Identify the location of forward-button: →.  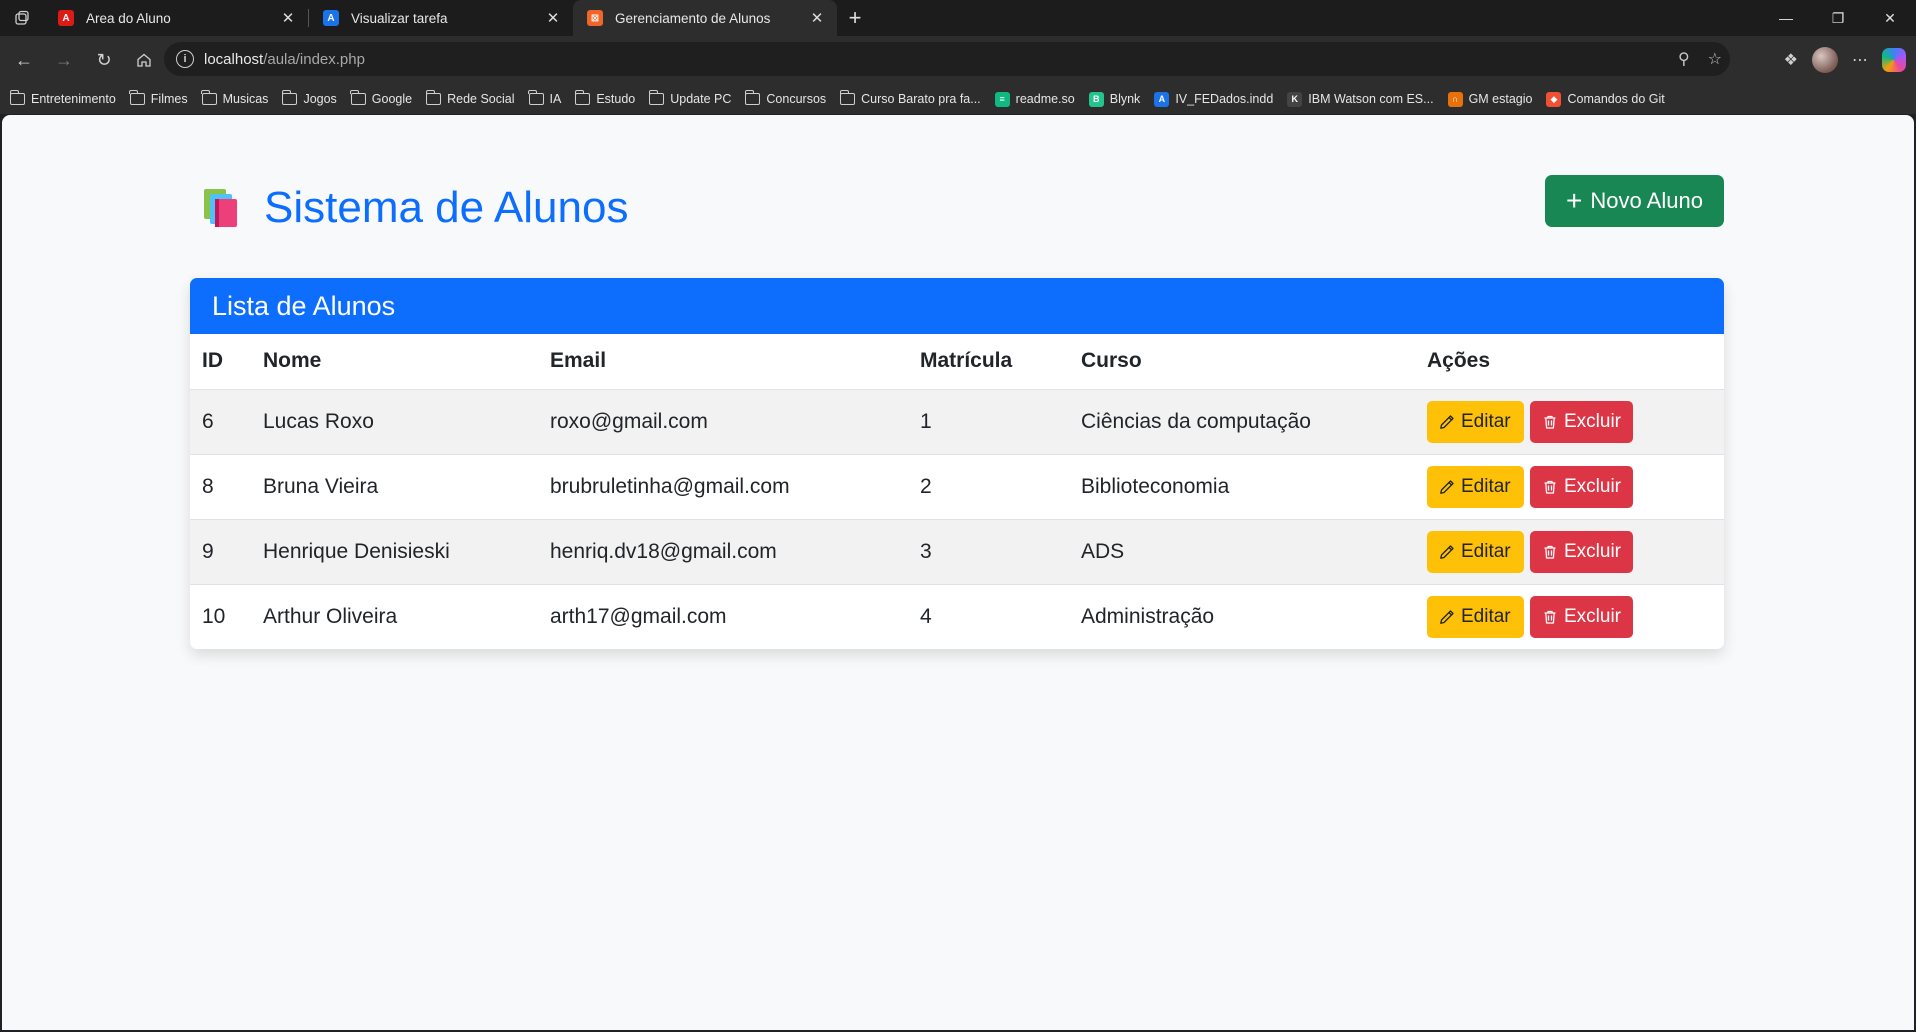
(64, 60).